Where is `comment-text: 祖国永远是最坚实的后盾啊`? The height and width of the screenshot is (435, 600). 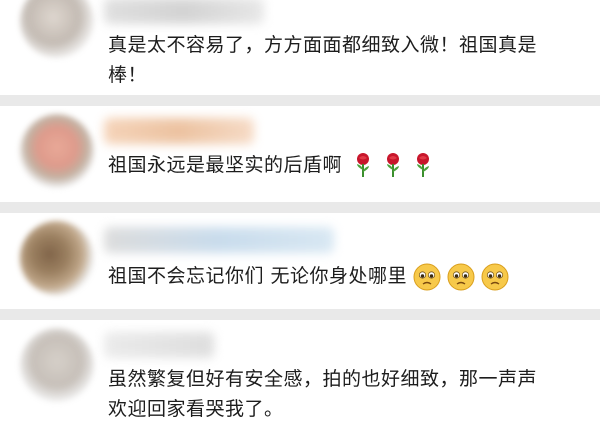
comment-text: 祖国永远是最坚实的后盾啊 is located at coordinates (347, 165).